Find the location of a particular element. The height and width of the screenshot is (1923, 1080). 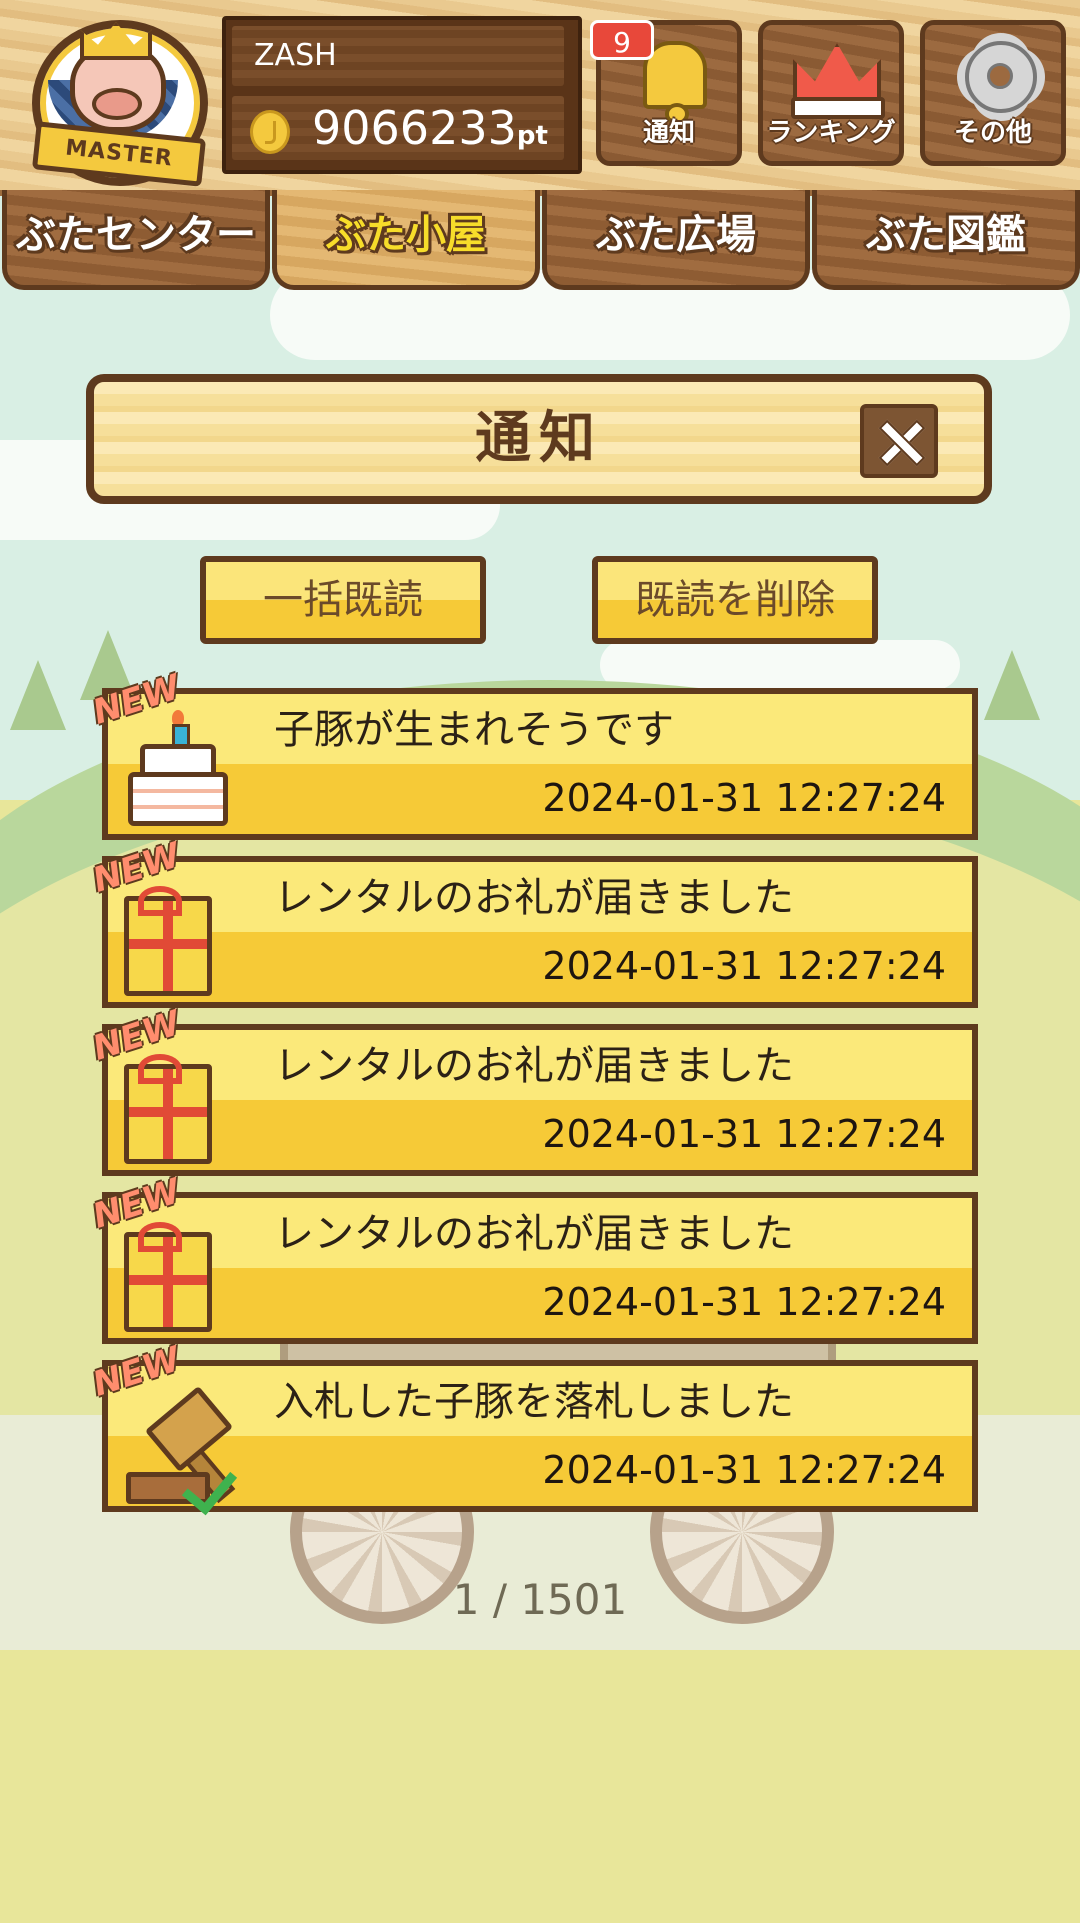

other-button-label: その他 is located at coordinates (992, 133).